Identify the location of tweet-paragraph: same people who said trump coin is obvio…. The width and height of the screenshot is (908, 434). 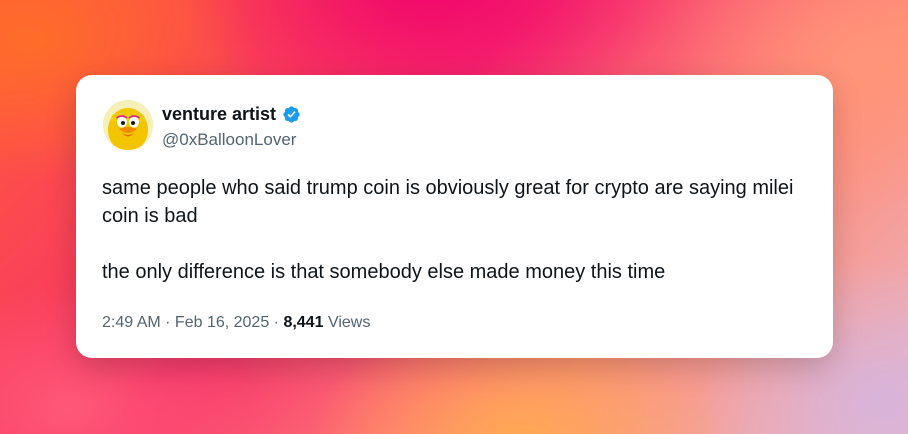
(448, 202).